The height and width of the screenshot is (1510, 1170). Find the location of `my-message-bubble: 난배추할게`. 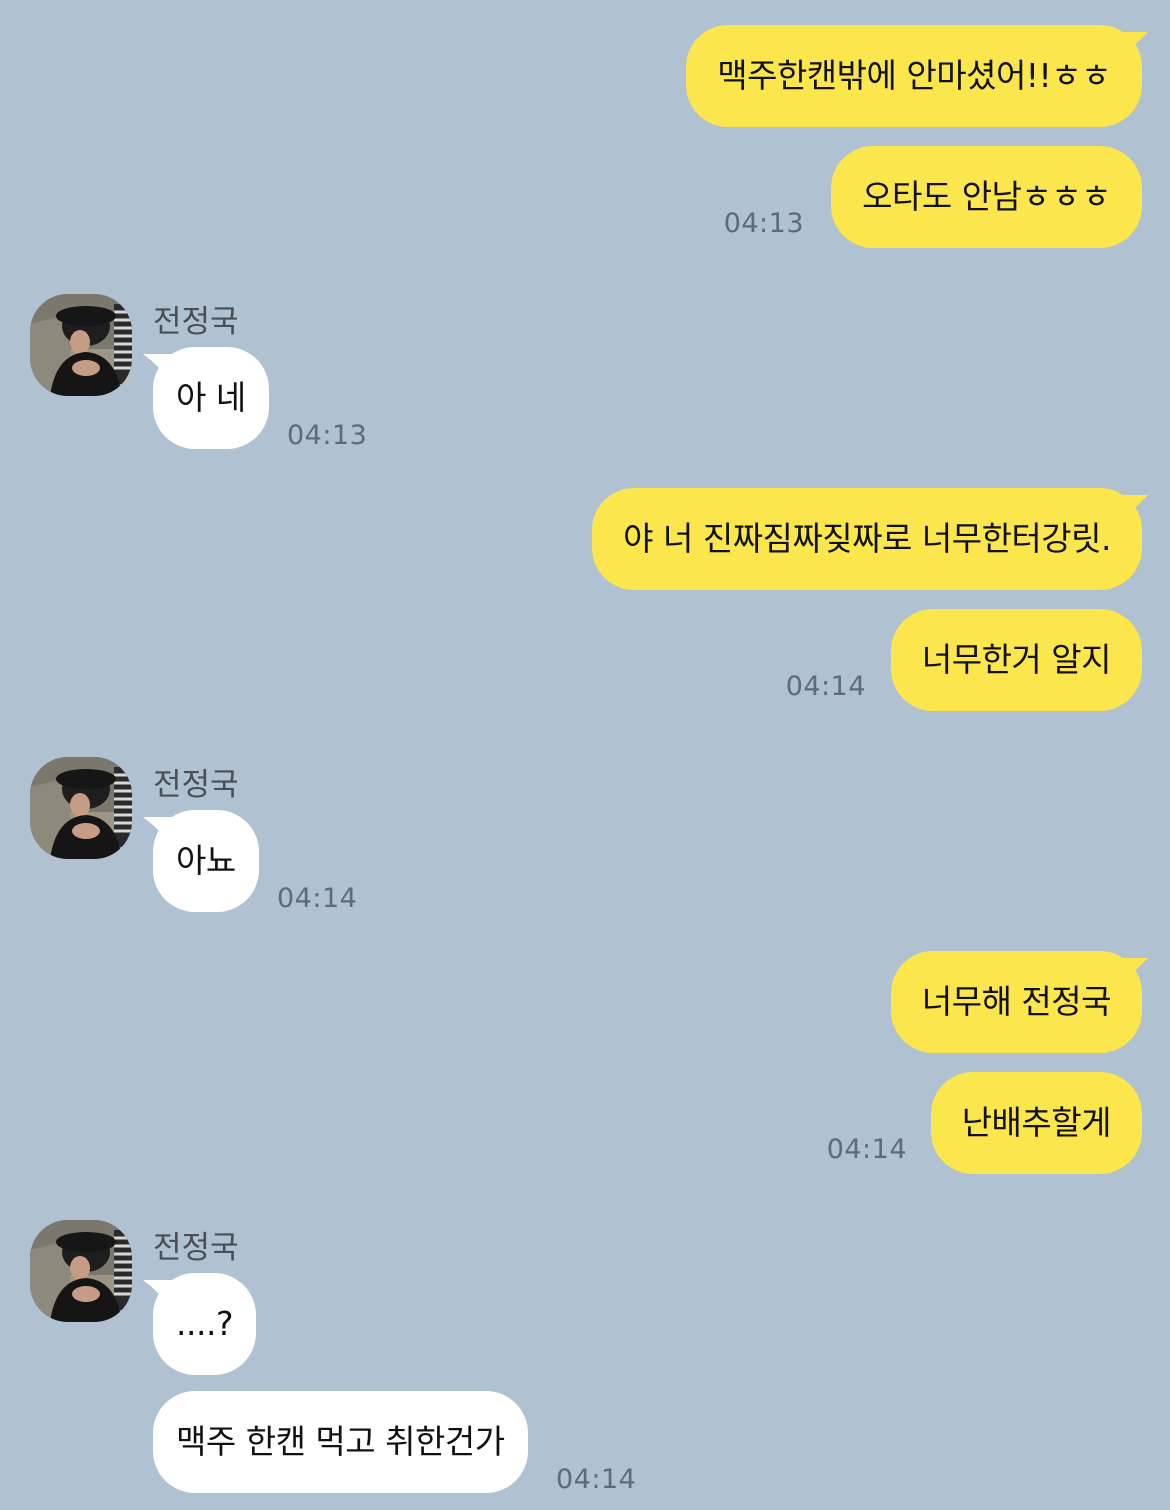

my-message-bubble: 난배추할게 is located at coordinates (1036, 1123).